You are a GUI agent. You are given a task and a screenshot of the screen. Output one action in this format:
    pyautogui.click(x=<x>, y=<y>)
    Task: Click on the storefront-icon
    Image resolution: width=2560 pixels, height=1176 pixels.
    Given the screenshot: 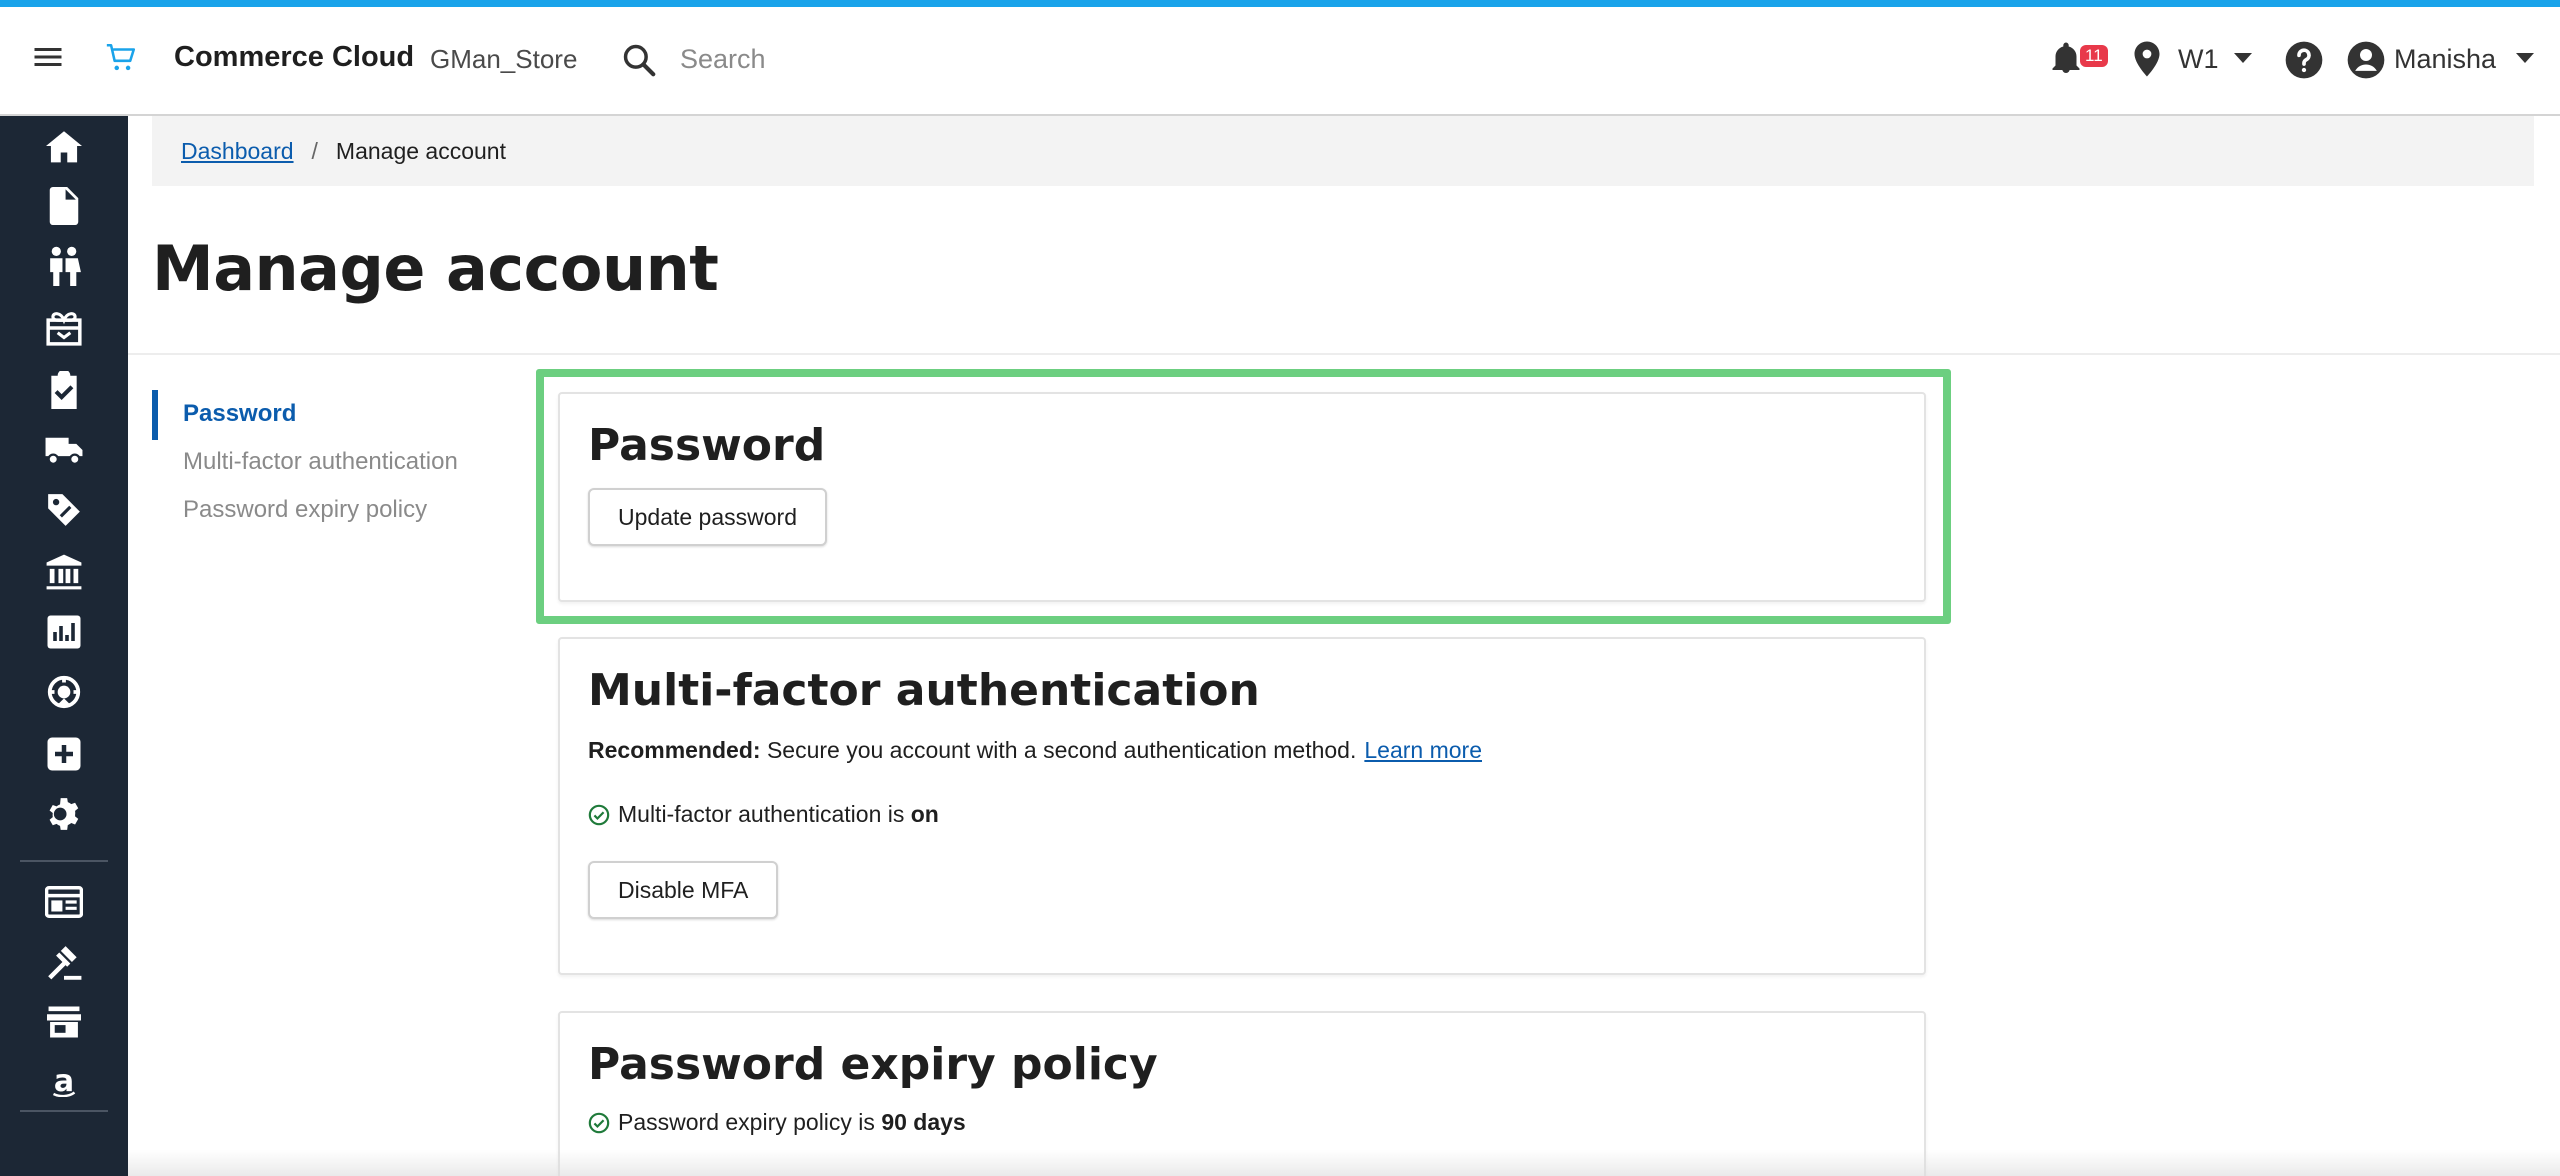 What is the action you would take?
    pyautogui.click(x=64, y=1022)
    